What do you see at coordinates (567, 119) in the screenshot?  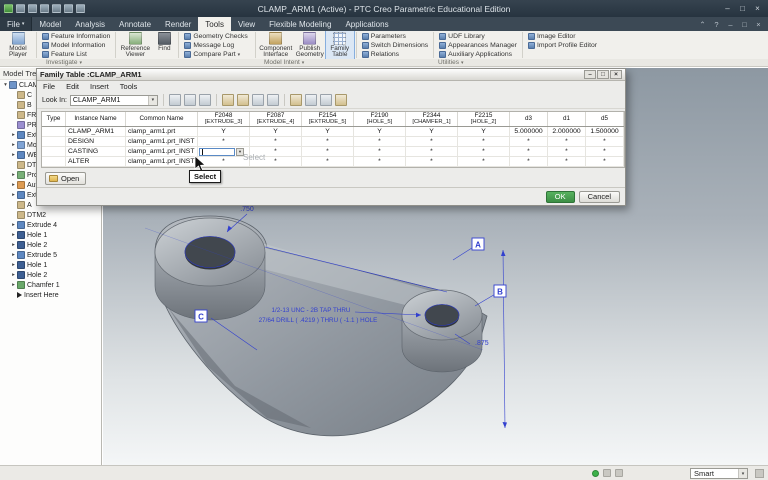 I see `column-header: d1` at bounding box center [567, 119].